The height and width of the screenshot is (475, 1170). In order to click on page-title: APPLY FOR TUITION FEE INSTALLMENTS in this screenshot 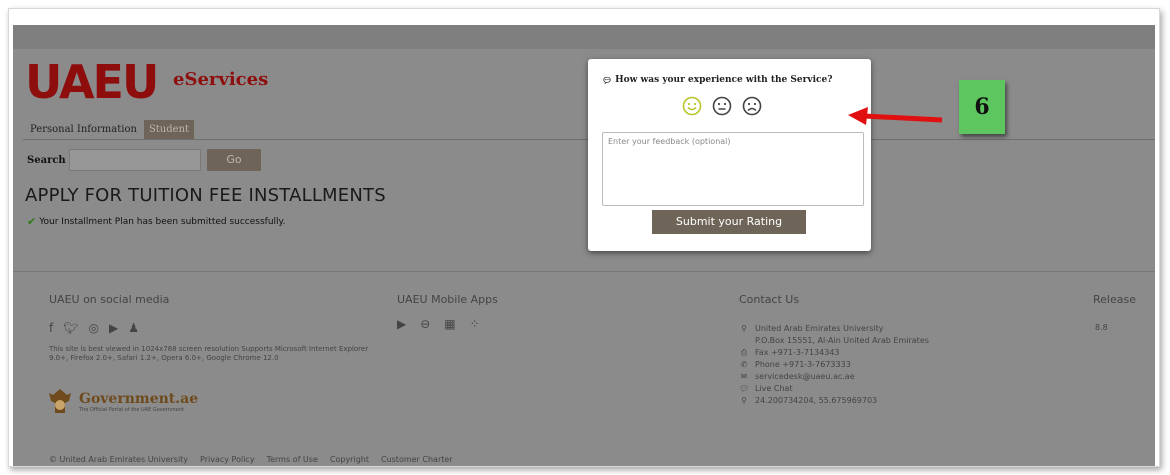, I will do `click(205, 195)`.